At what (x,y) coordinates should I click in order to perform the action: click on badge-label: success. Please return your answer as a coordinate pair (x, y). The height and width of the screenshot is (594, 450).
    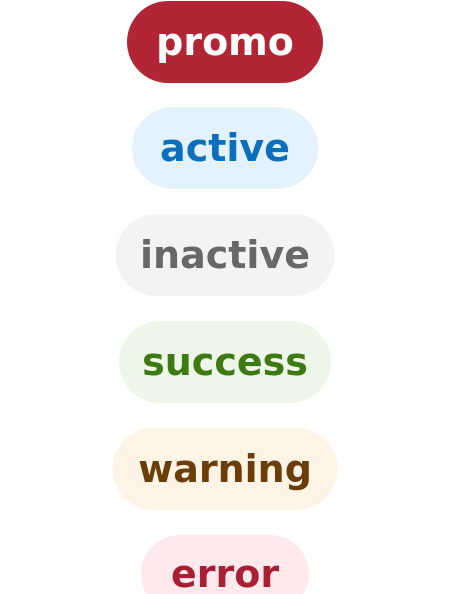
    Looking at the image, I should click on (225, 362).